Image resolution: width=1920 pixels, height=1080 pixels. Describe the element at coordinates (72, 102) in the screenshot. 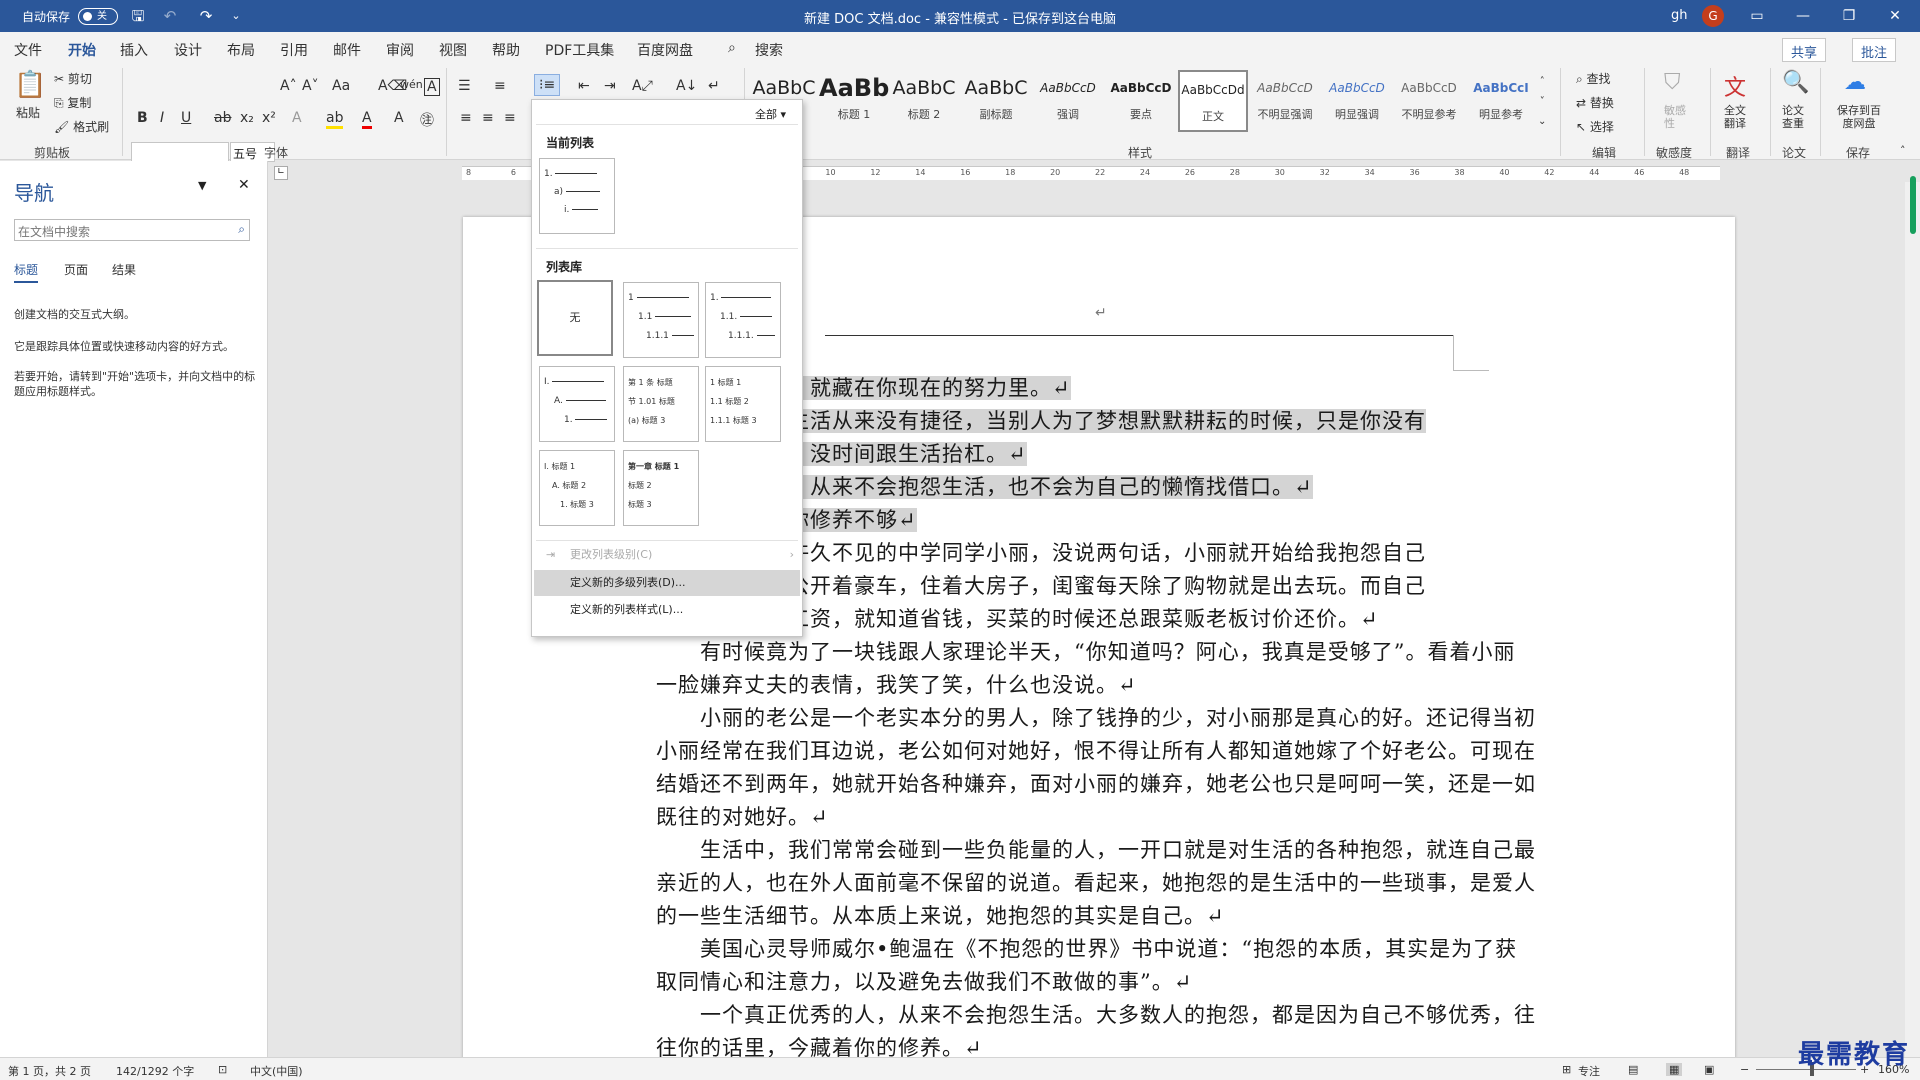

I see `copy-button: ⎘ 复制` at that location.